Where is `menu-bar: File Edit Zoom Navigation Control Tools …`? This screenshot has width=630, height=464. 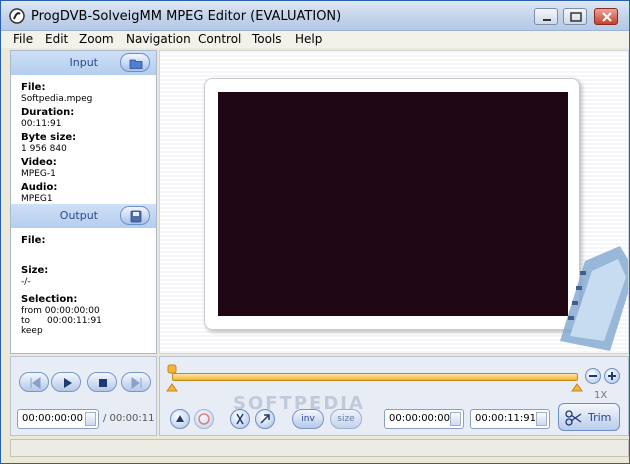
menu-bar: File Edit Zoom Navigation Control Tools … is located at coordinates (315, 39).